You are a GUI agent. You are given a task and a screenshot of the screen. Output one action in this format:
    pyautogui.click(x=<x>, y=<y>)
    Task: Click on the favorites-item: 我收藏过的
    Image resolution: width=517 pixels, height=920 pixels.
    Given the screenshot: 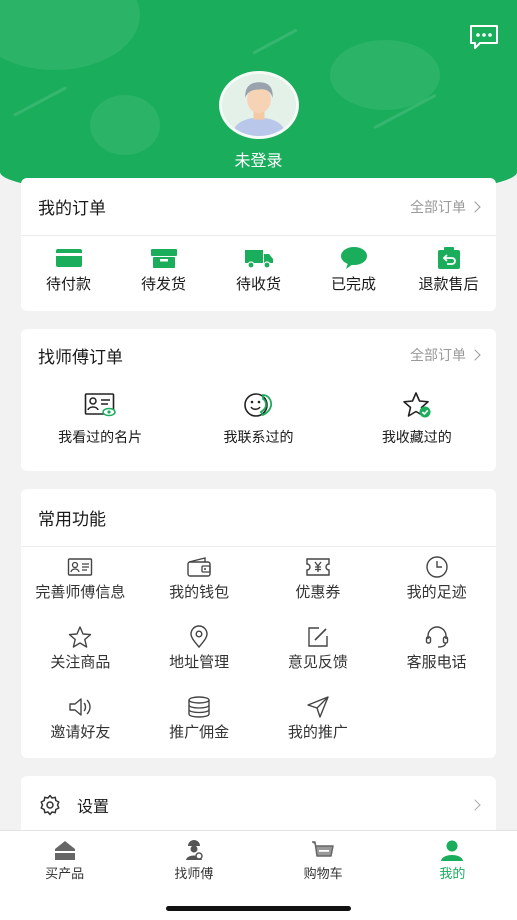 What is the action you would take?
    pyautogui.click(x=417, y=429)
    